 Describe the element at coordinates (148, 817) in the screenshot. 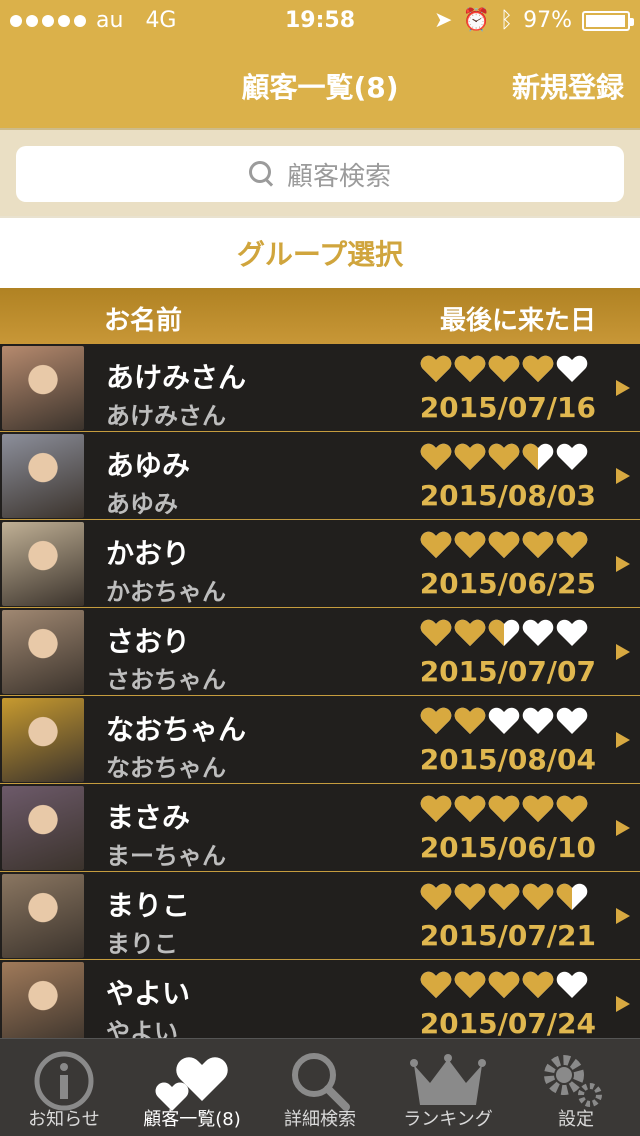

I see `customer-name: まさみ` at that location.